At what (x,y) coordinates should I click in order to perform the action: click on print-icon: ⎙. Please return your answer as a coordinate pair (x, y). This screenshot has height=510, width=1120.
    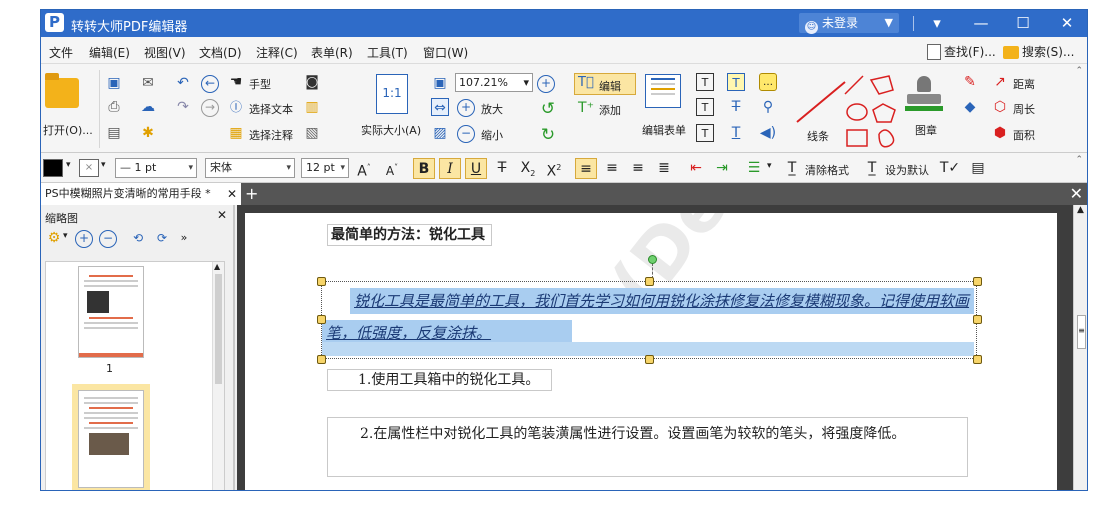
    Looking at the image, I should click on (114, 107).